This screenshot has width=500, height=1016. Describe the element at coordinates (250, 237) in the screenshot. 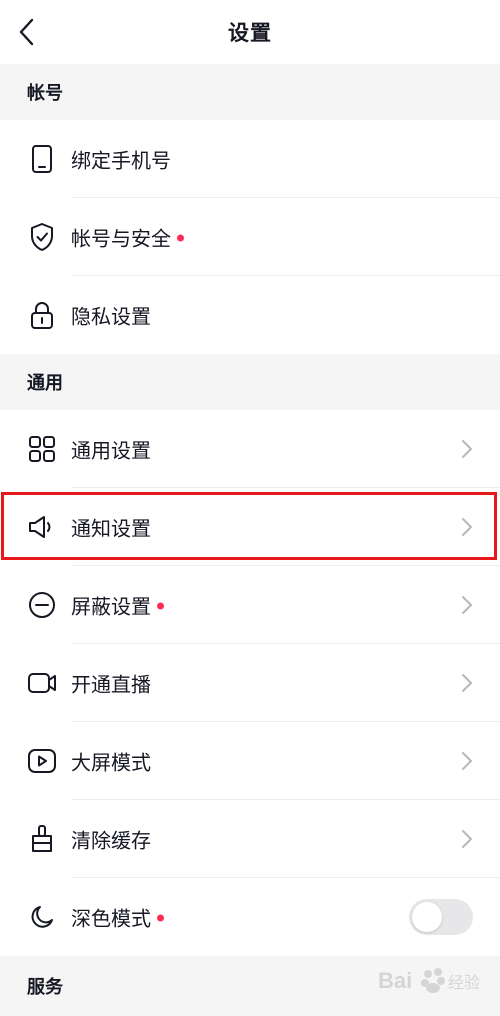

I see `row-account-security: 帐号与安全` at that location.